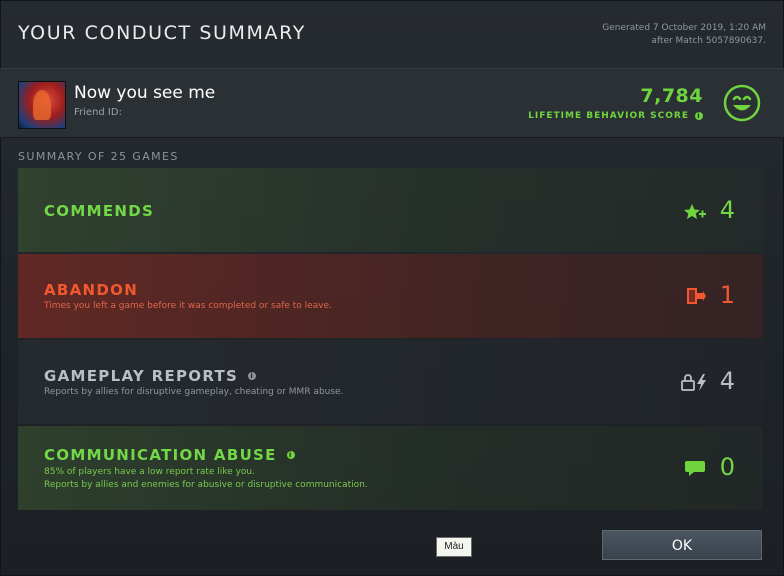 Image resolution: width=784 pixels, height=576 pixels. What do you see at coordinates (695, 468) in the screenshot?
I see `chat-bubble-icon` at bounding box center [695, 468].